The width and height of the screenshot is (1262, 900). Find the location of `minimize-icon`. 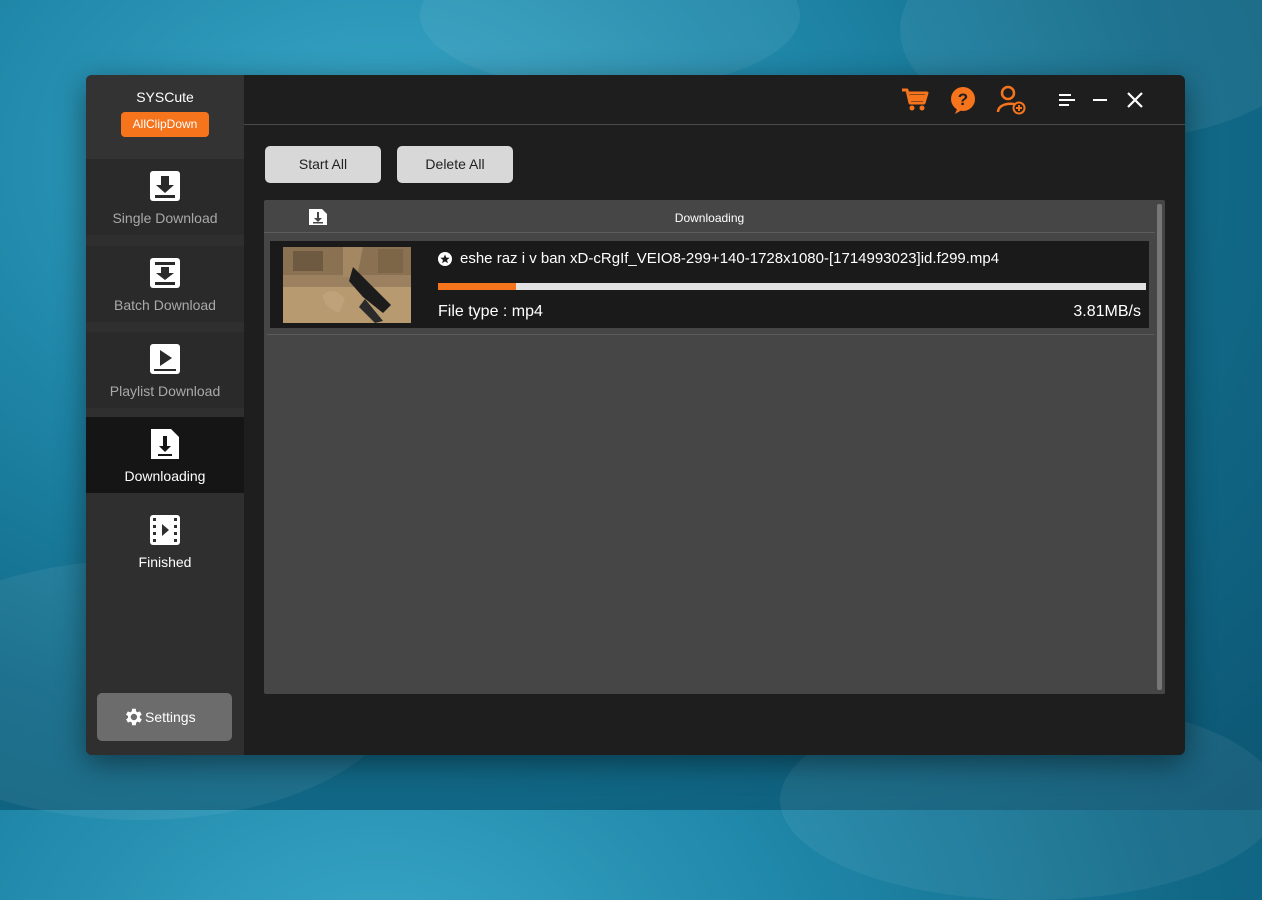

minimize-icon is located at coordinates (1100, 100).